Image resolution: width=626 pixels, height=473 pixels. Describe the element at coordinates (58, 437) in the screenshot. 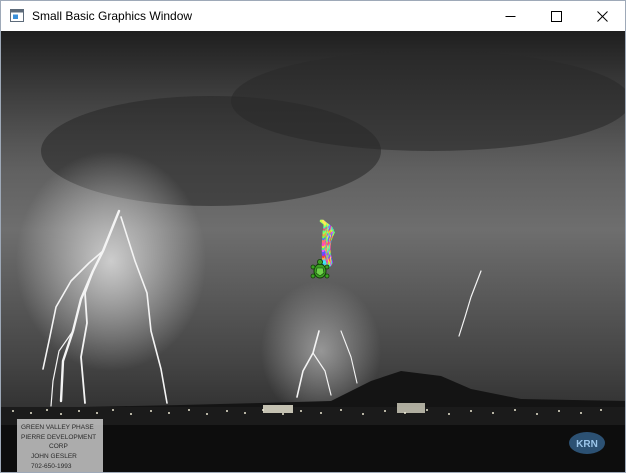

I see `sign-line: PIERRE DEVELOPMENT` at that location.